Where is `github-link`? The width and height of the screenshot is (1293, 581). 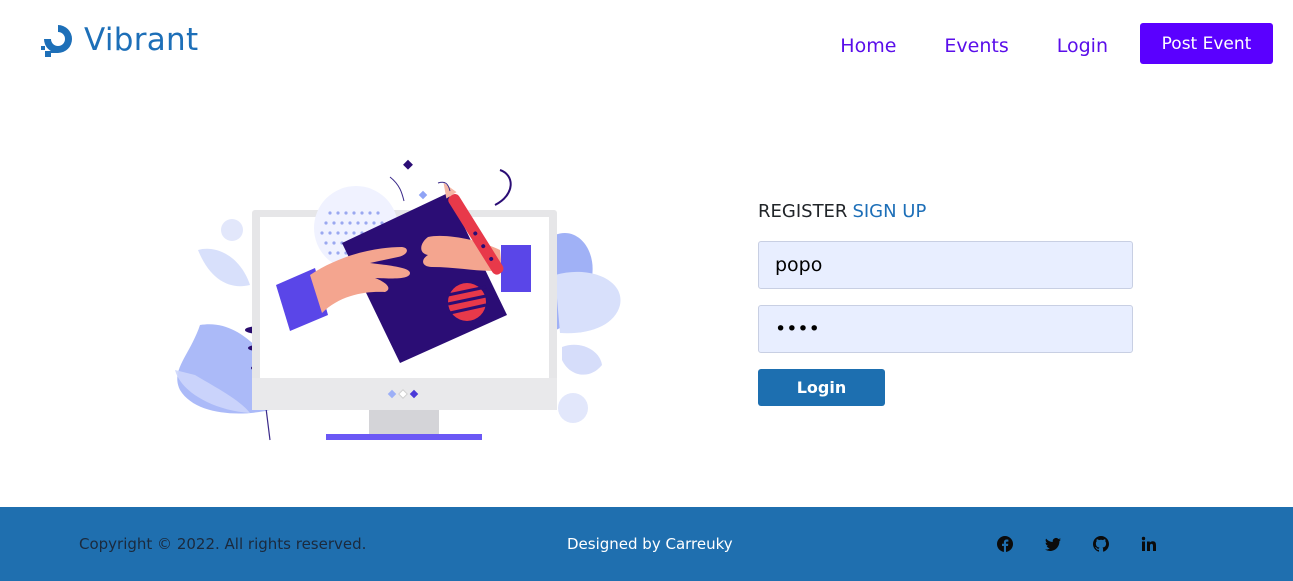 github-link is located at coordinates (1101, 544).